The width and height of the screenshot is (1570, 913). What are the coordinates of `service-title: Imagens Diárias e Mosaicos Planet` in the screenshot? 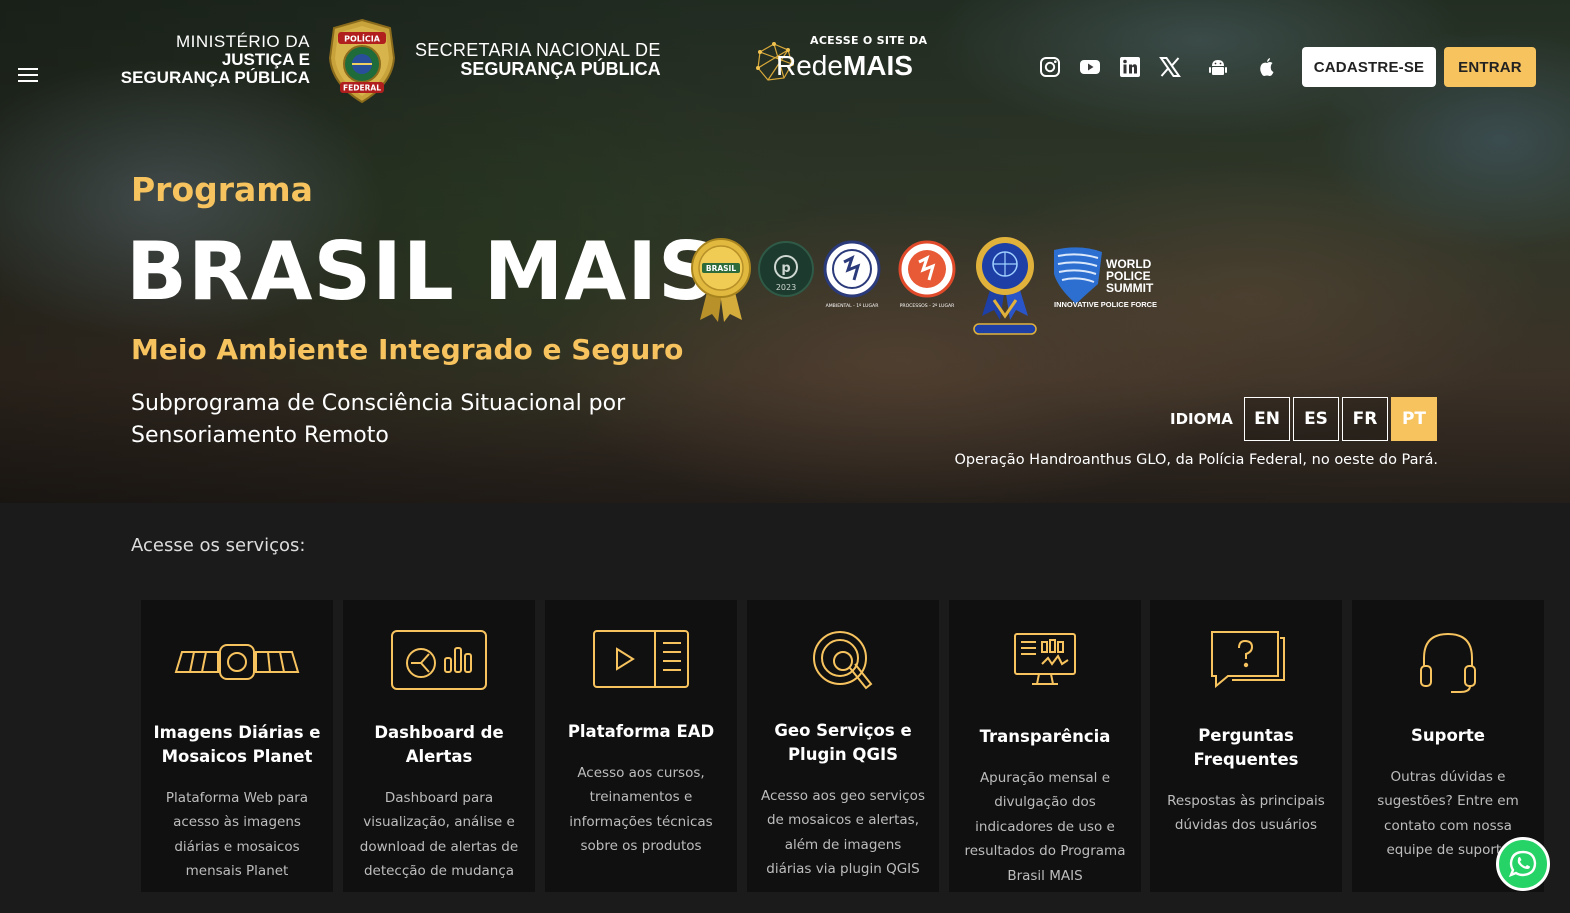 It's located at (237, 744).